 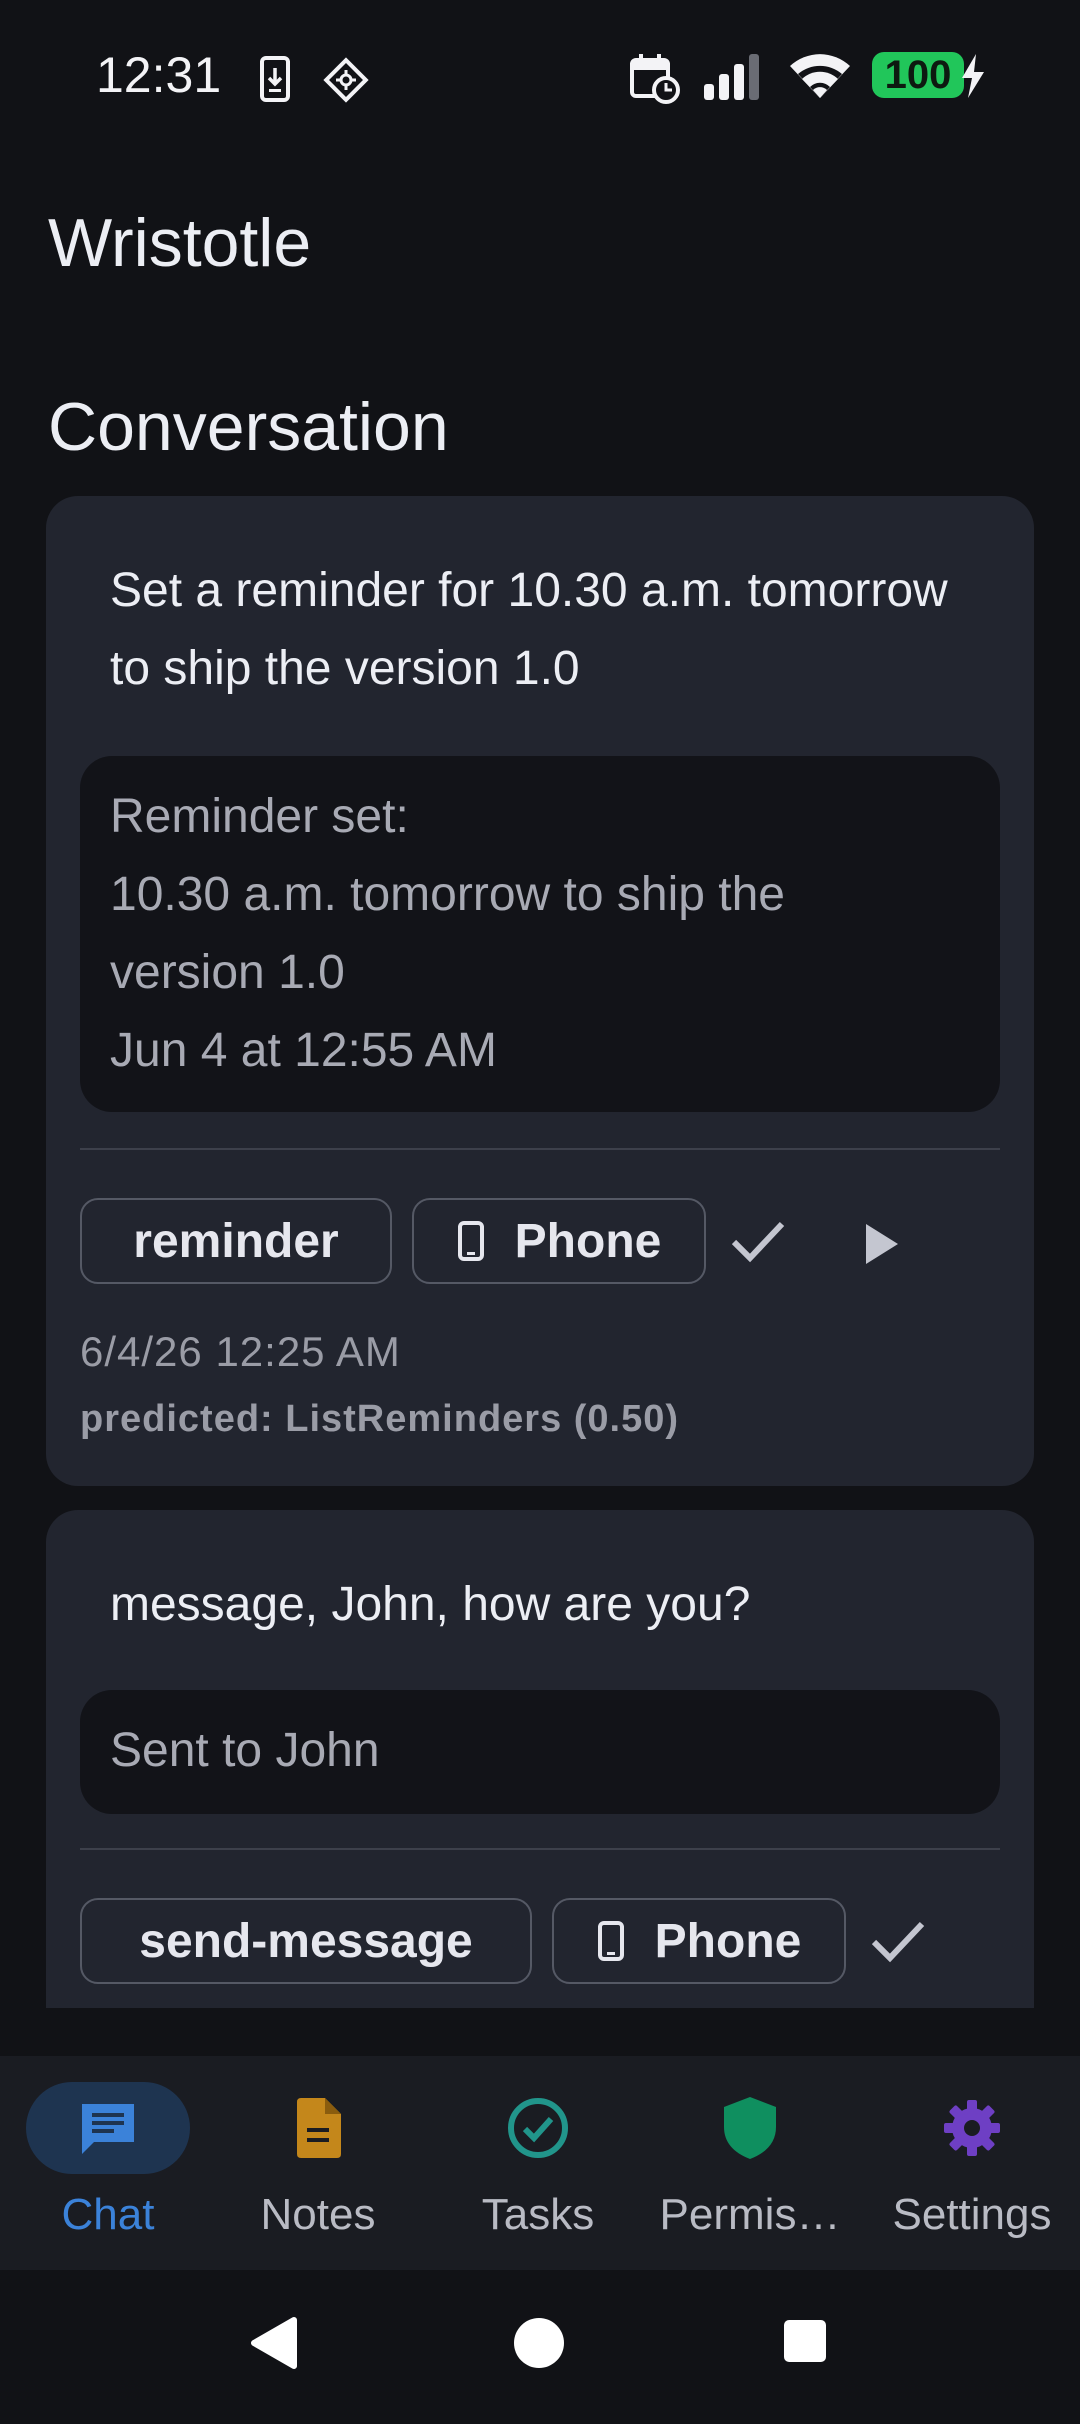 I want to click on intent-chip-label: send-message, so click(x=306, y=1941).